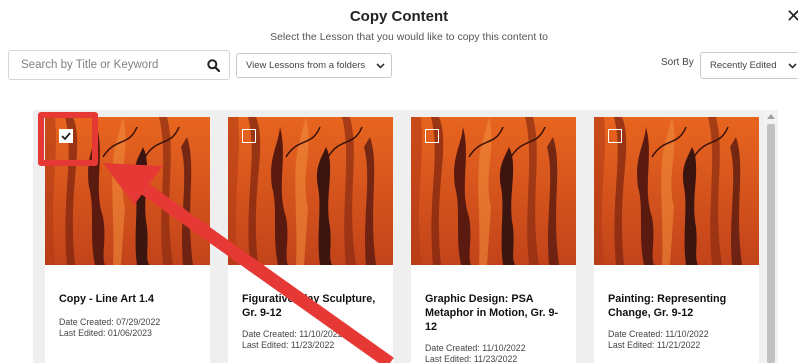 The height and width of the screenshot is (363, 798). Describe the element at coordinates (677, 62) in the screenshot. I see `sort-label: Sort By` at that location.